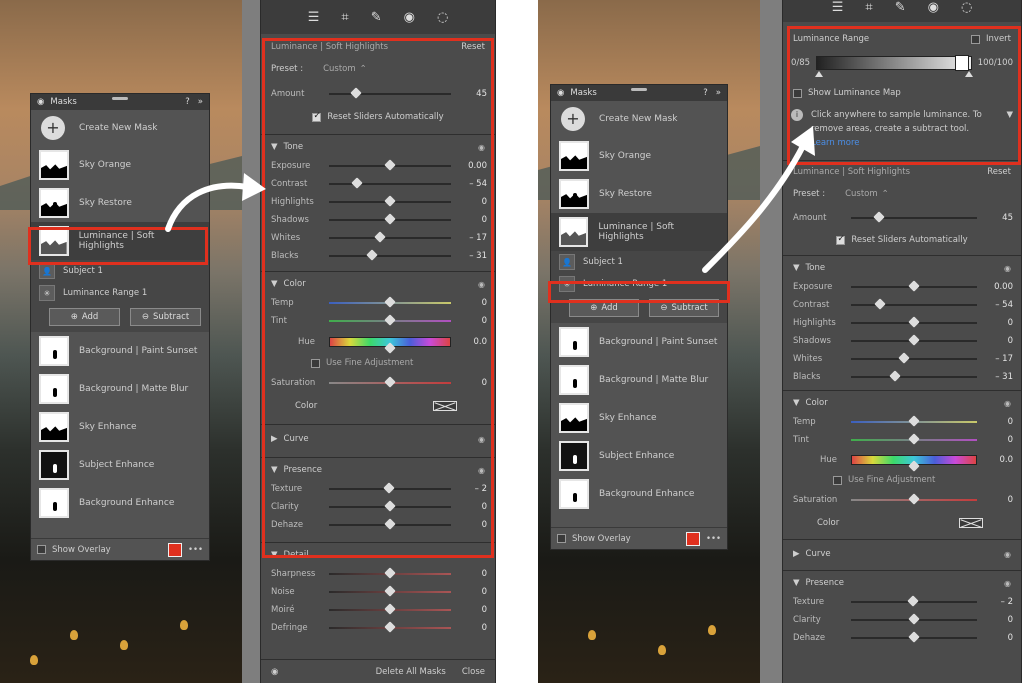 This screenshot has height=683, width=1024. I want to click on mask-component: 👤 Subject 1, so click(120, 271).